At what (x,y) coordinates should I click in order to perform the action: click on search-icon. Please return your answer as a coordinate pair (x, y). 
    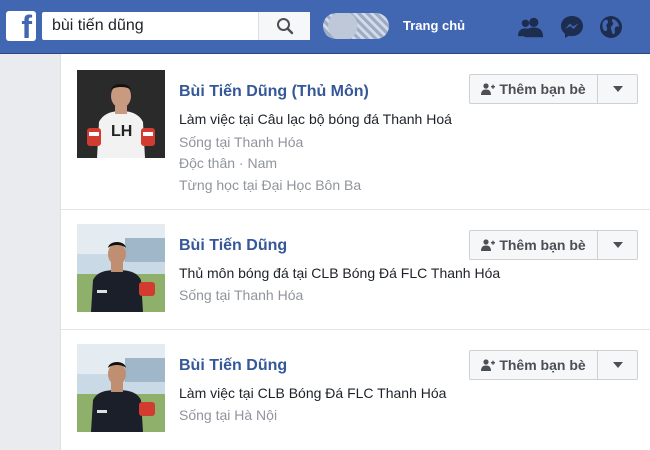
    Looking at the image, I should click on (284, 26).